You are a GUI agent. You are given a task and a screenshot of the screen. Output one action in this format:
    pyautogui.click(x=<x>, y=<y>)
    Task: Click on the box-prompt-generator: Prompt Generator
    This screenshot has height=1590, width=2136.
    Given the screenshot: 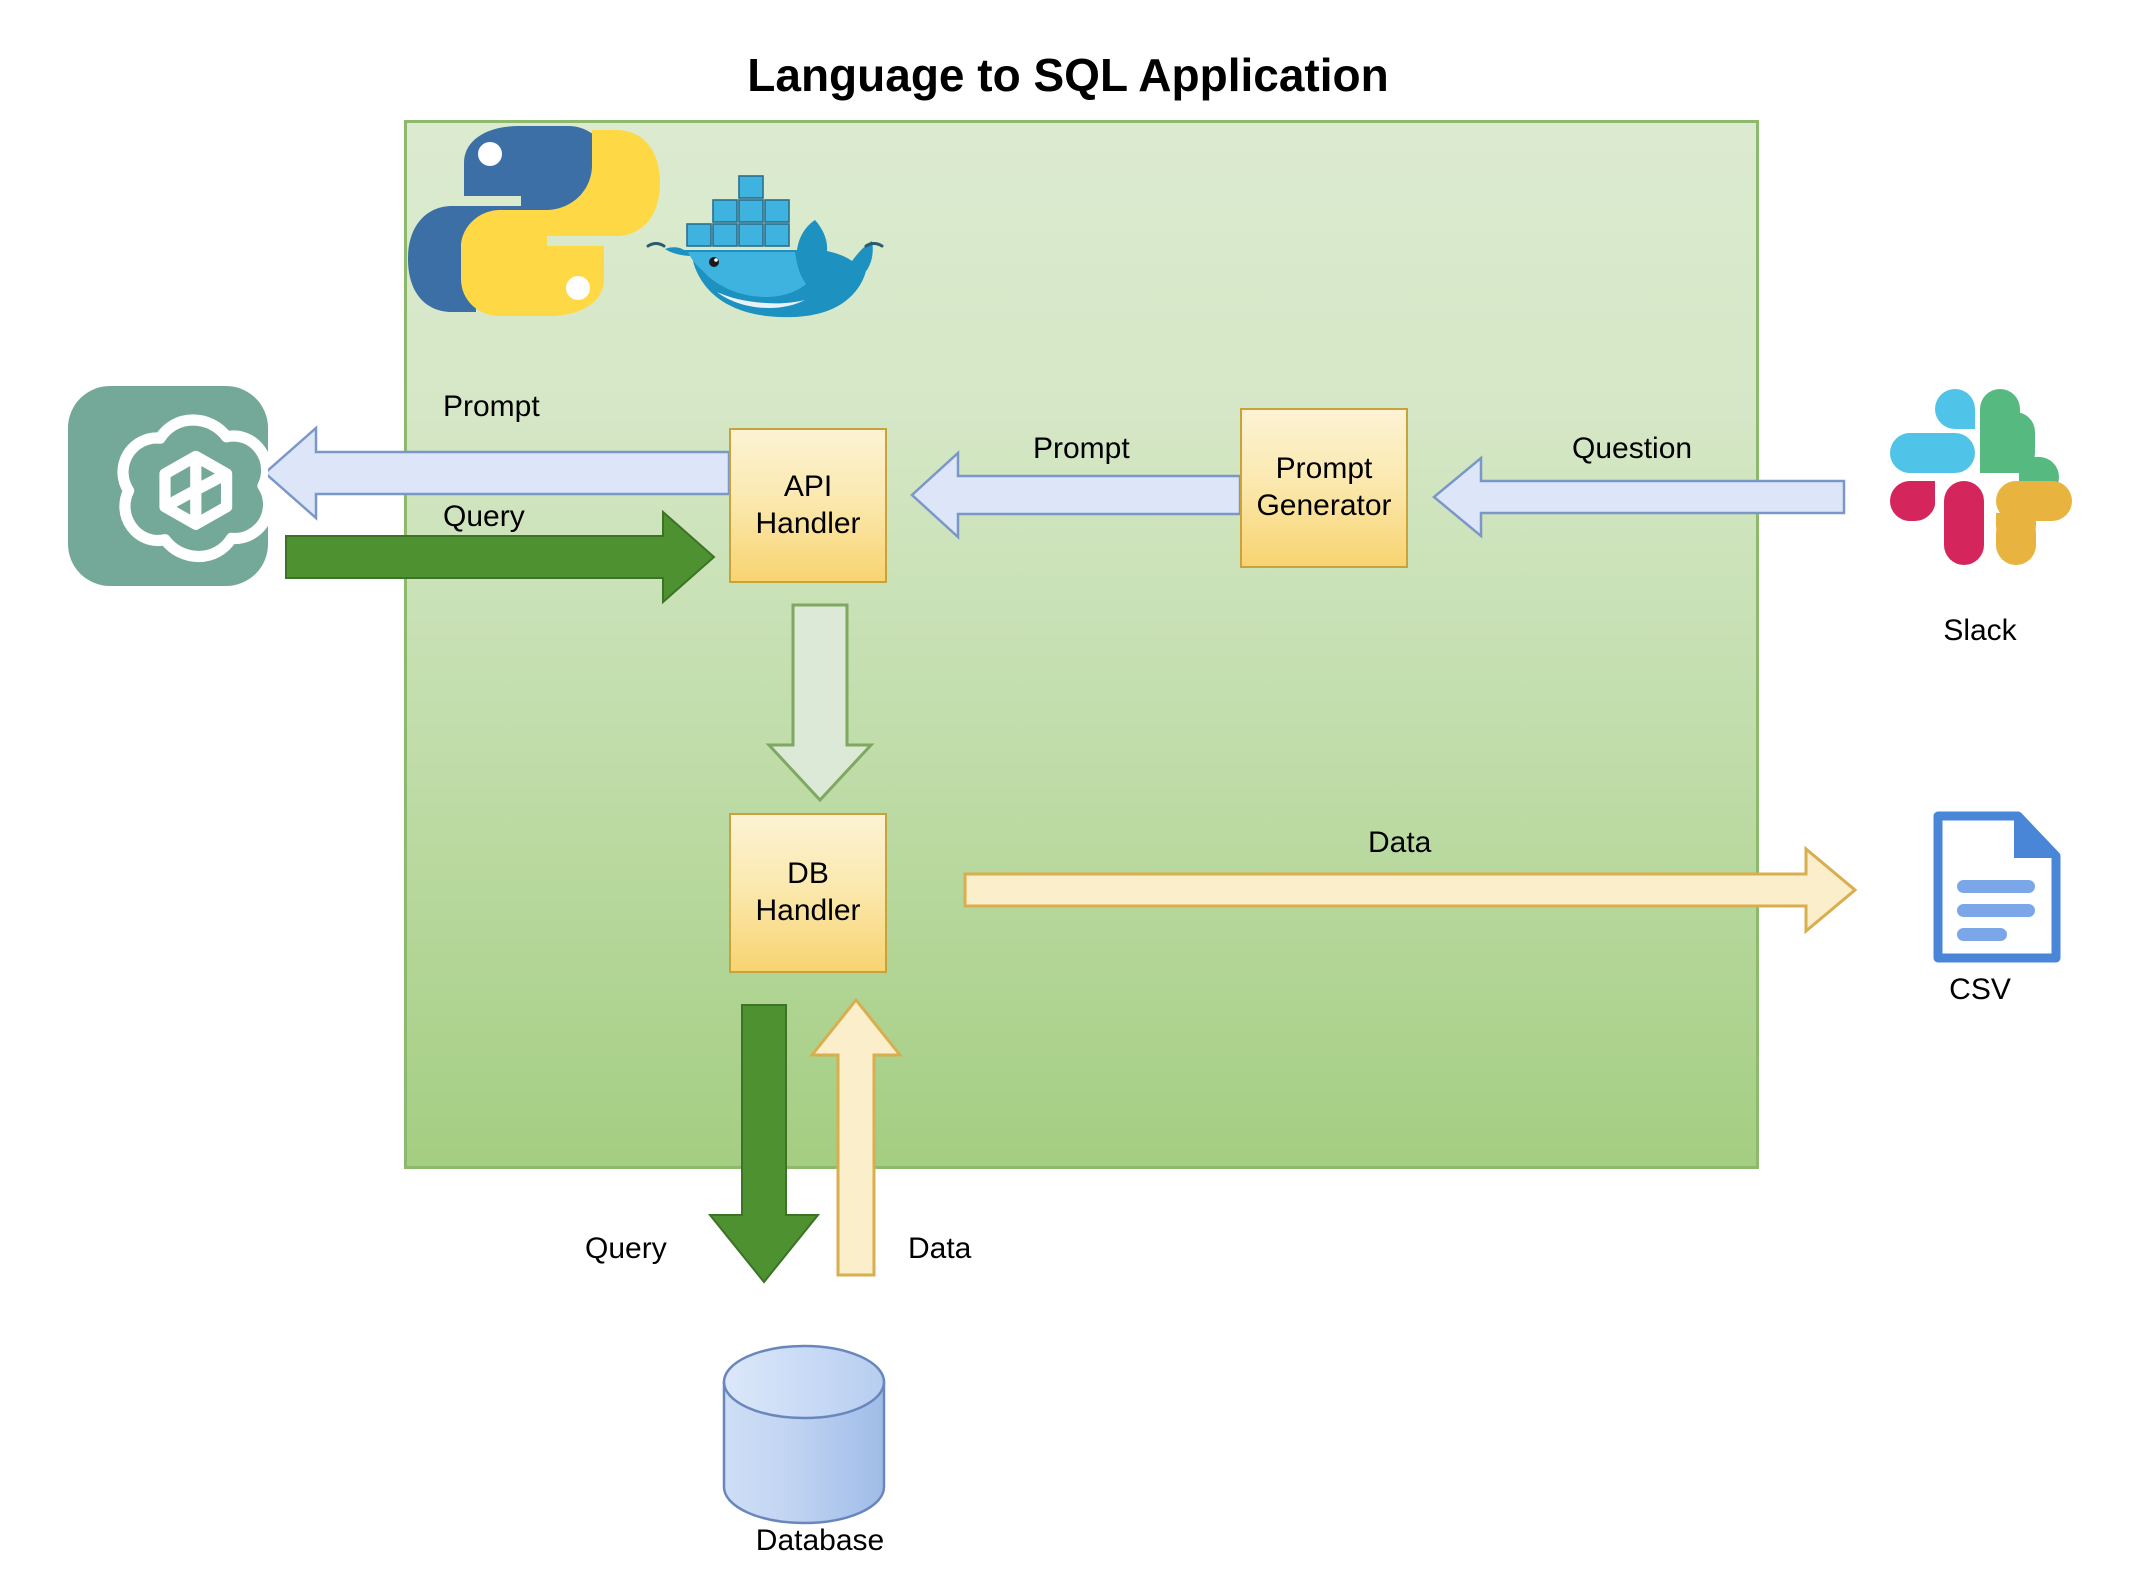 What is the action you would take?
    pyautogui.click(x=1324, y=488)
    